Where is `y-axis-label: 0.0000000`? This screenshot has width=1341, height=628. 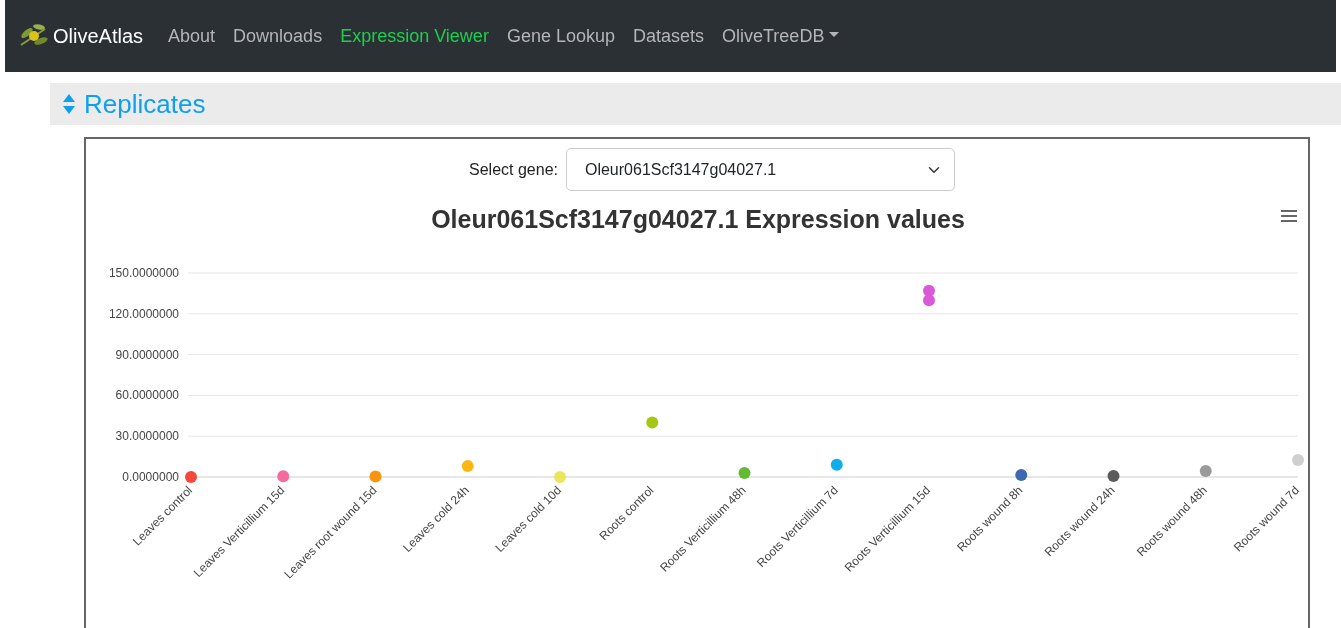
y-axis-label: 0.0000000 is located at coordinates (150, 477).